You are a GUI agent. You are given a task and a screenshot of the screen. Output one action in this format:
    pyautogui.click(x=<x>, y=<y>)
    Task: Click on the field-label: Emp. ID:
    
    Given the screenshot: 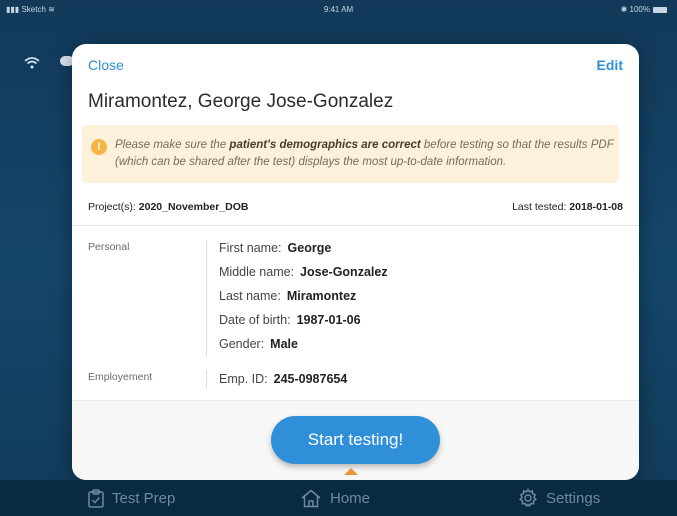 What is the action you would take?
    pyautogui.click(x=243, y=379)
    